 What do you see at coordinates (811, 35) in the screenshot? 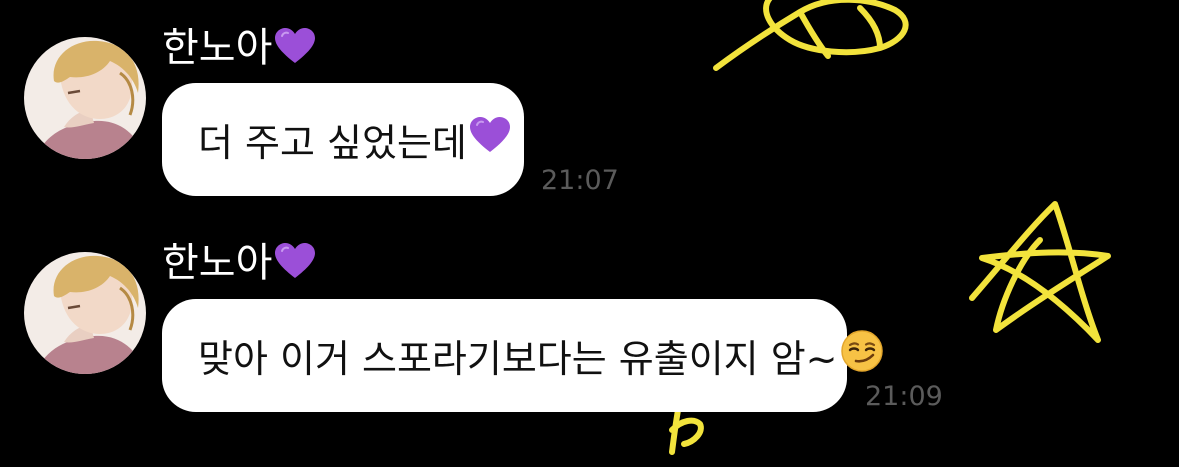
I see `doodle-star-top` at bounding box center [811, 35].